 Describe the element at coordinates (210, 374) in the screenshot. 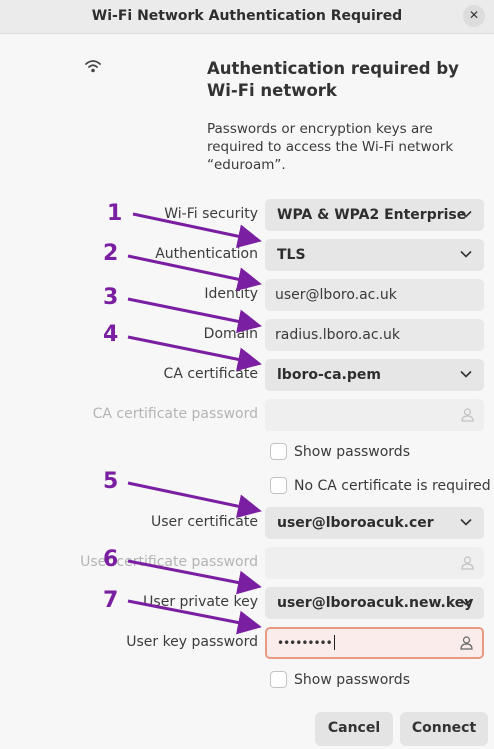

I see `ca-certificate-label: CA certificate` at that location.